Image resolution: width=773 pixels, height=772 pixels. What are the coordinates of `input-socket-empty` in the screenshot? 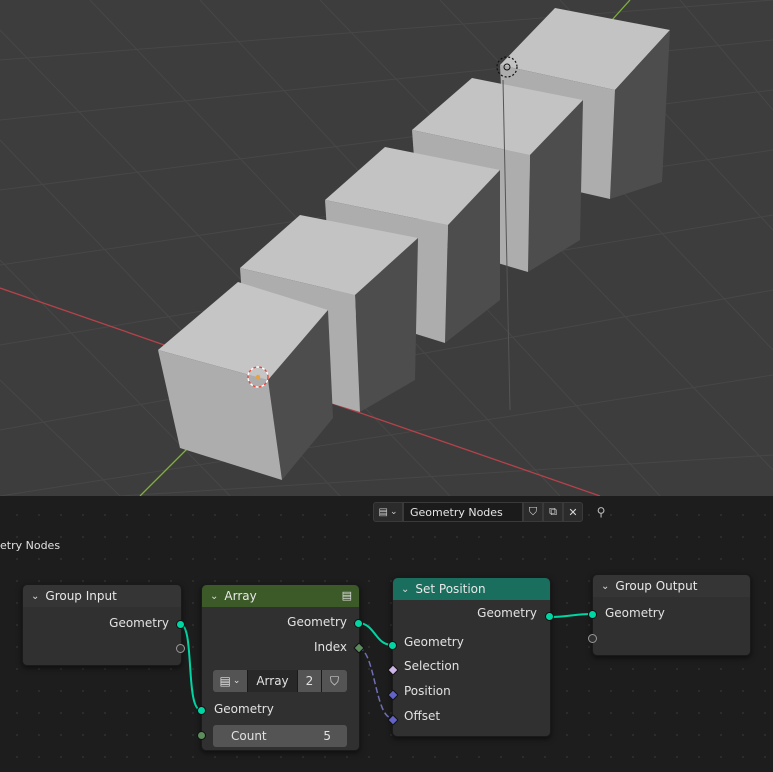 It's located at (592, 638).